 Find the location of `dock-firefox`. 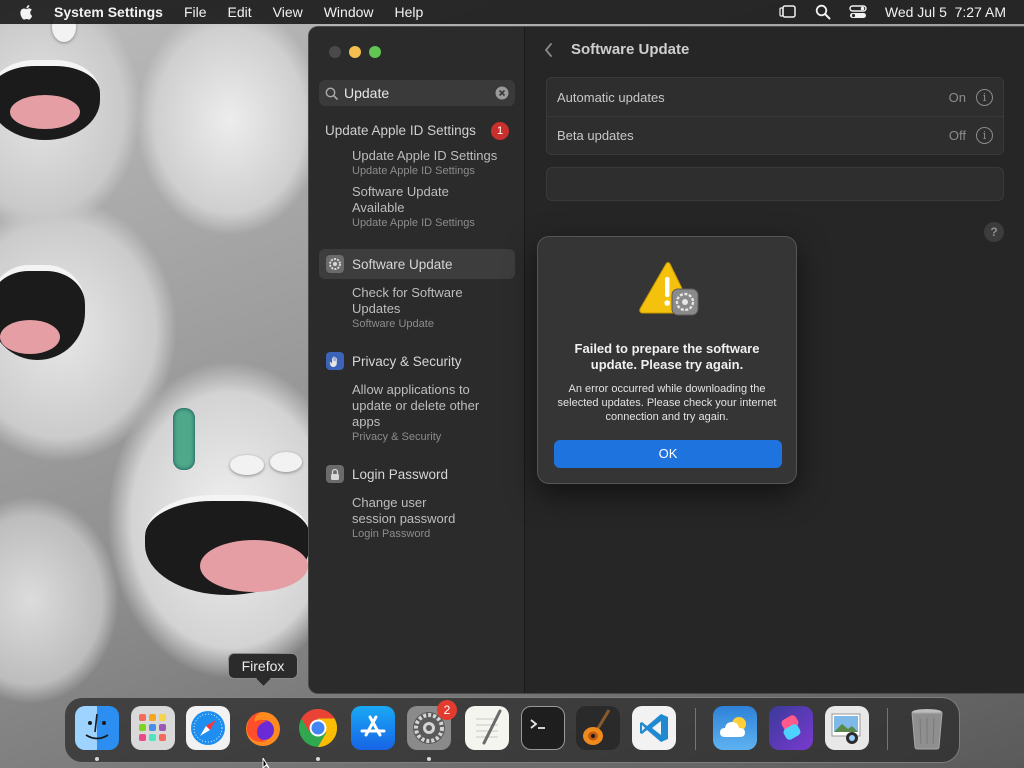

dock-firefox is located at coordinates (263, 728).